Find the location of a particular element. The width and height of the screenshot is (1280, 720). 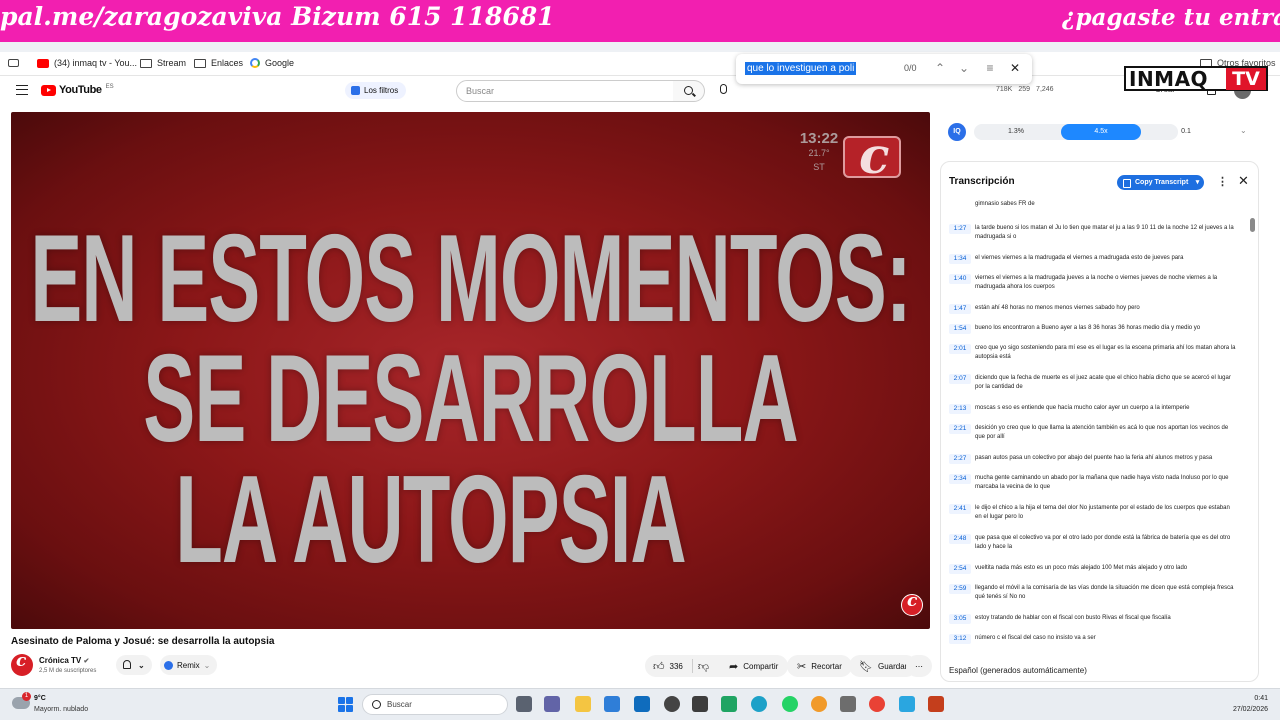

extension-controls: IQ 1.3% 4.5x 0.1 ⌄ is located at coordinates (1103, 132).